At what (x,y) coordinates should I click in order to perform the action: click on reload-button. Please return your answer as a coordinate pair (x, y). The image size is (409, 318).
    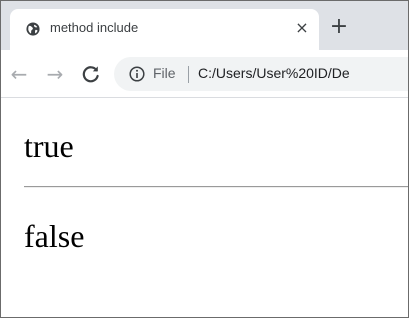
    Looking at the image, I should click on (91, 74).